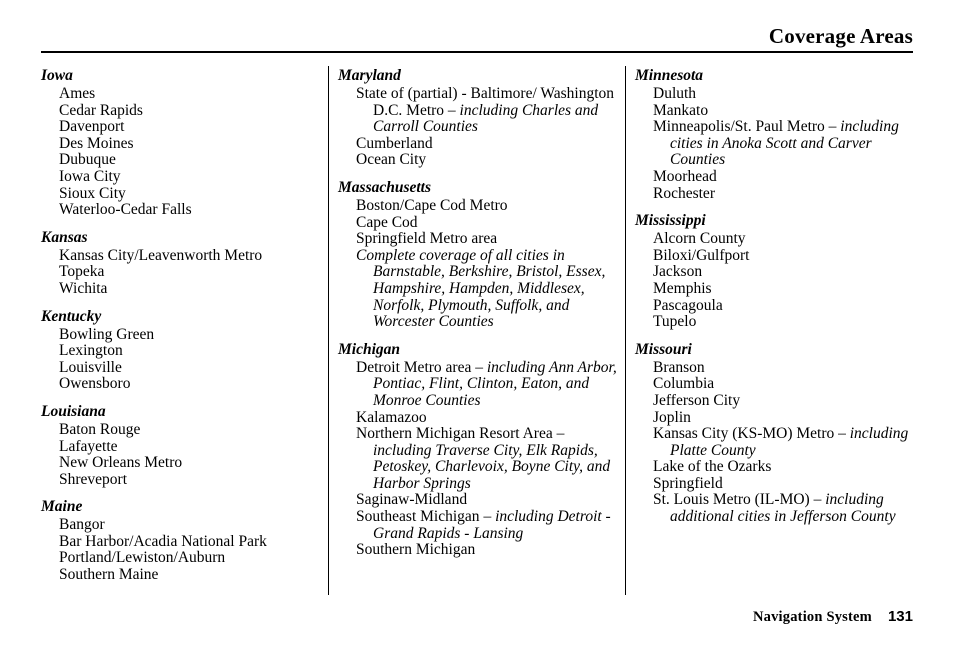 The height and width of the screenshot is (652, 954). Describe the element at coordinates (95, 384) in the screenshot. I see `coverage-entry-text: Owensboro` at that location.